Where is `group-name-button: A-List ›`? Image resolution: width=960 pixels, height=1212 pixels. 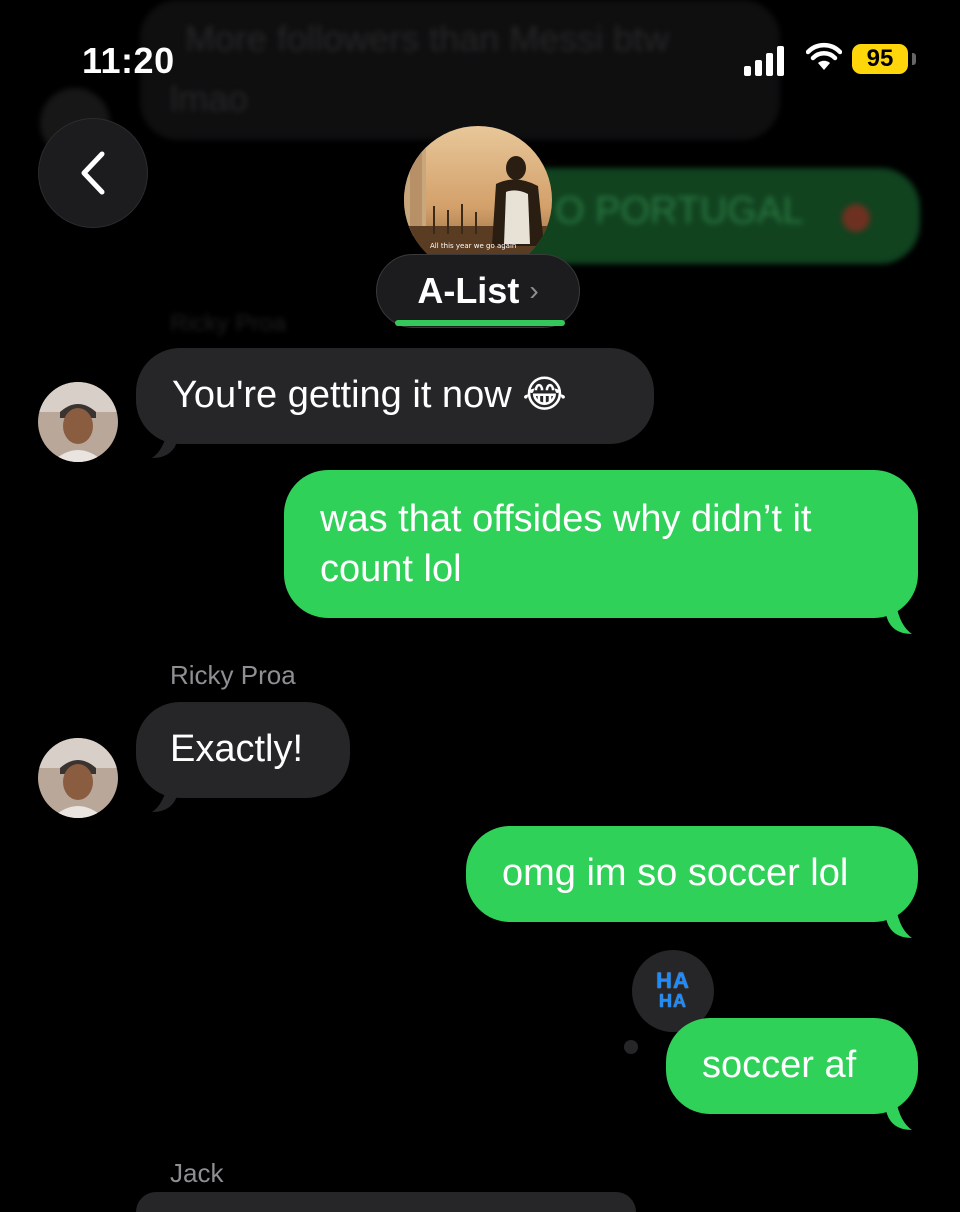
group-name-button: A-List › is located at coordinates (478, 291).